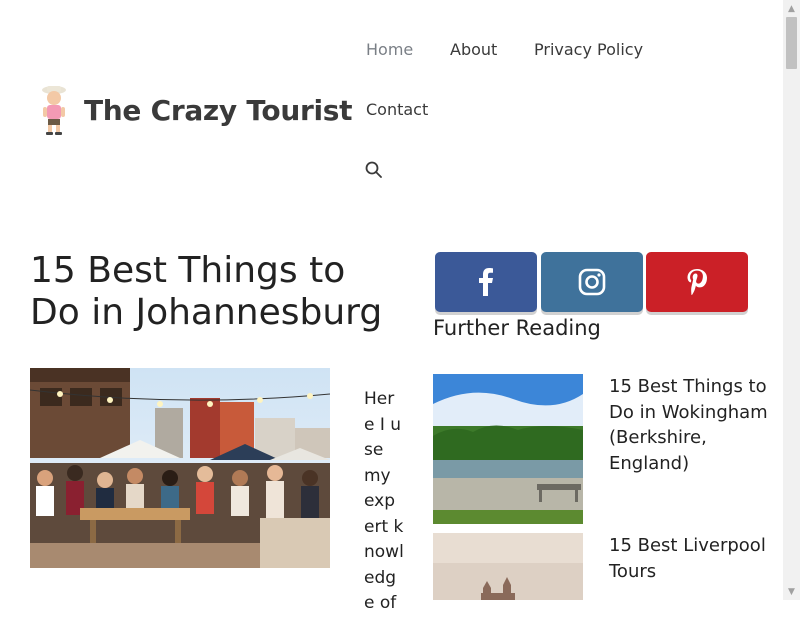 Image resolution: width=800 pixels, height=617 pixels. I want to click on site-title: The Crazy Tourist, so click(218, 110).